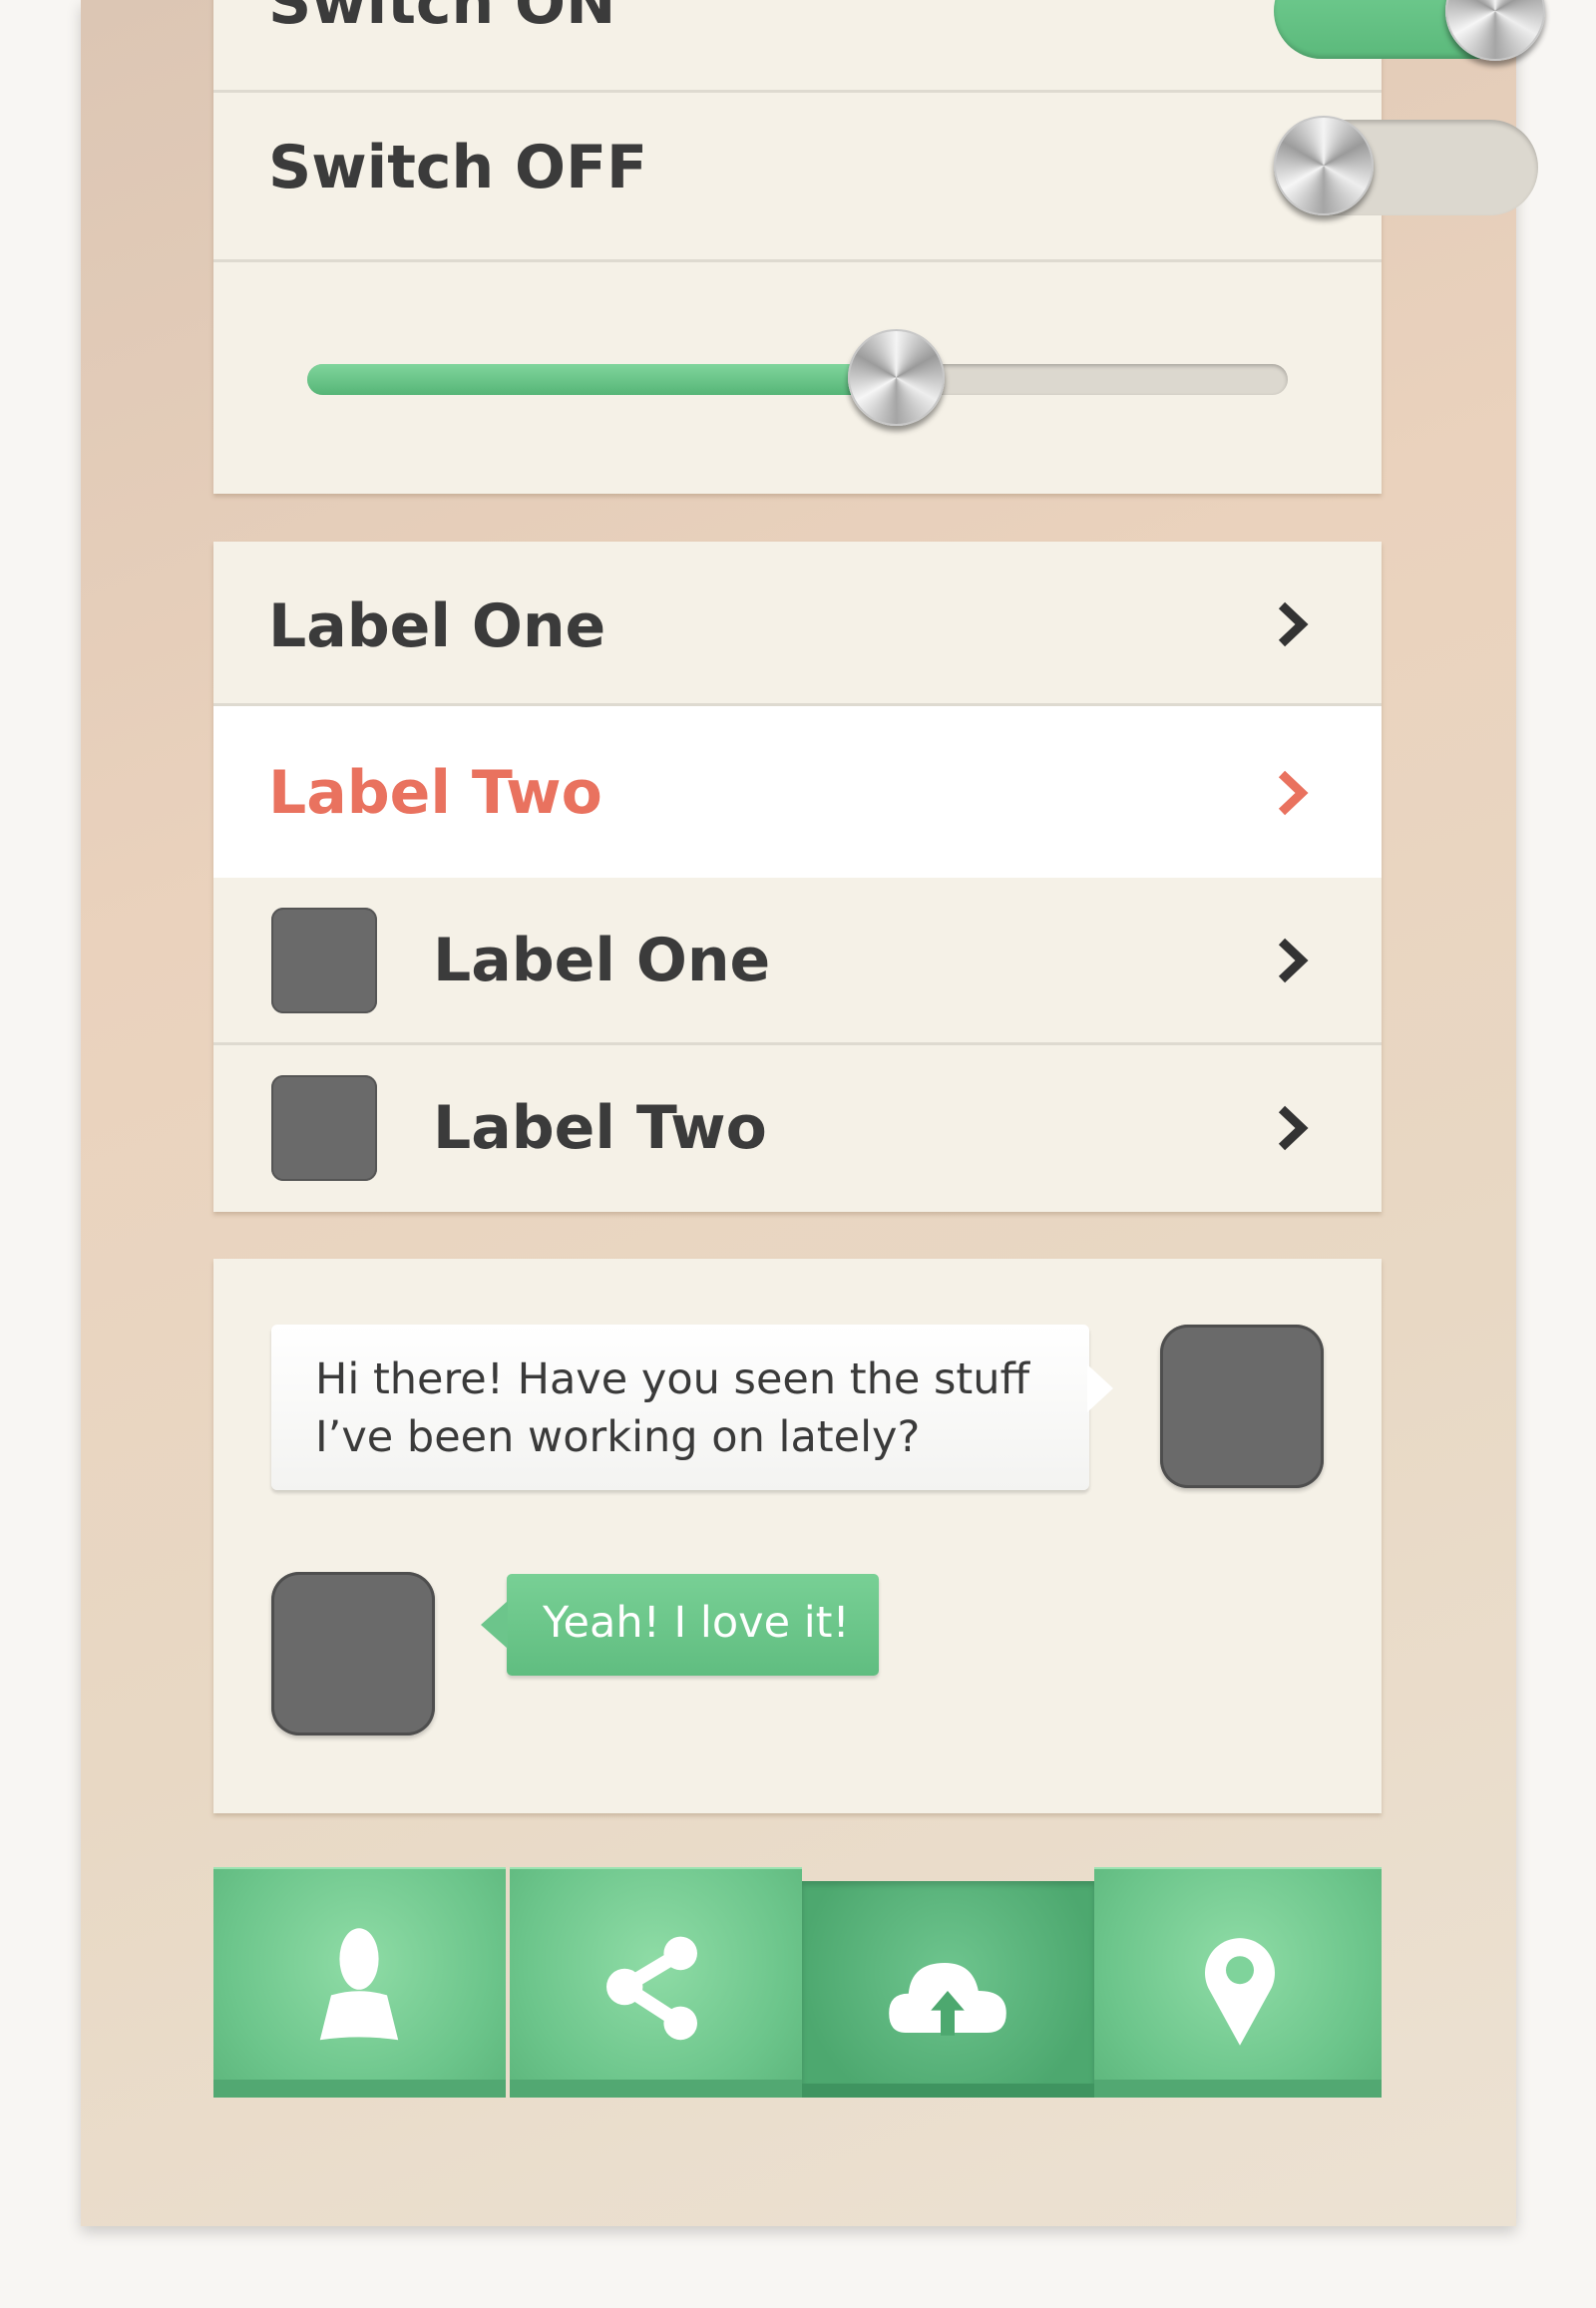 Image resolution: width=1596 pixels, height=2308 pixels. Describe the element at coordinates (875, 177) in the screenshot. I see `switch-off-row: Switch OFF` at that location.